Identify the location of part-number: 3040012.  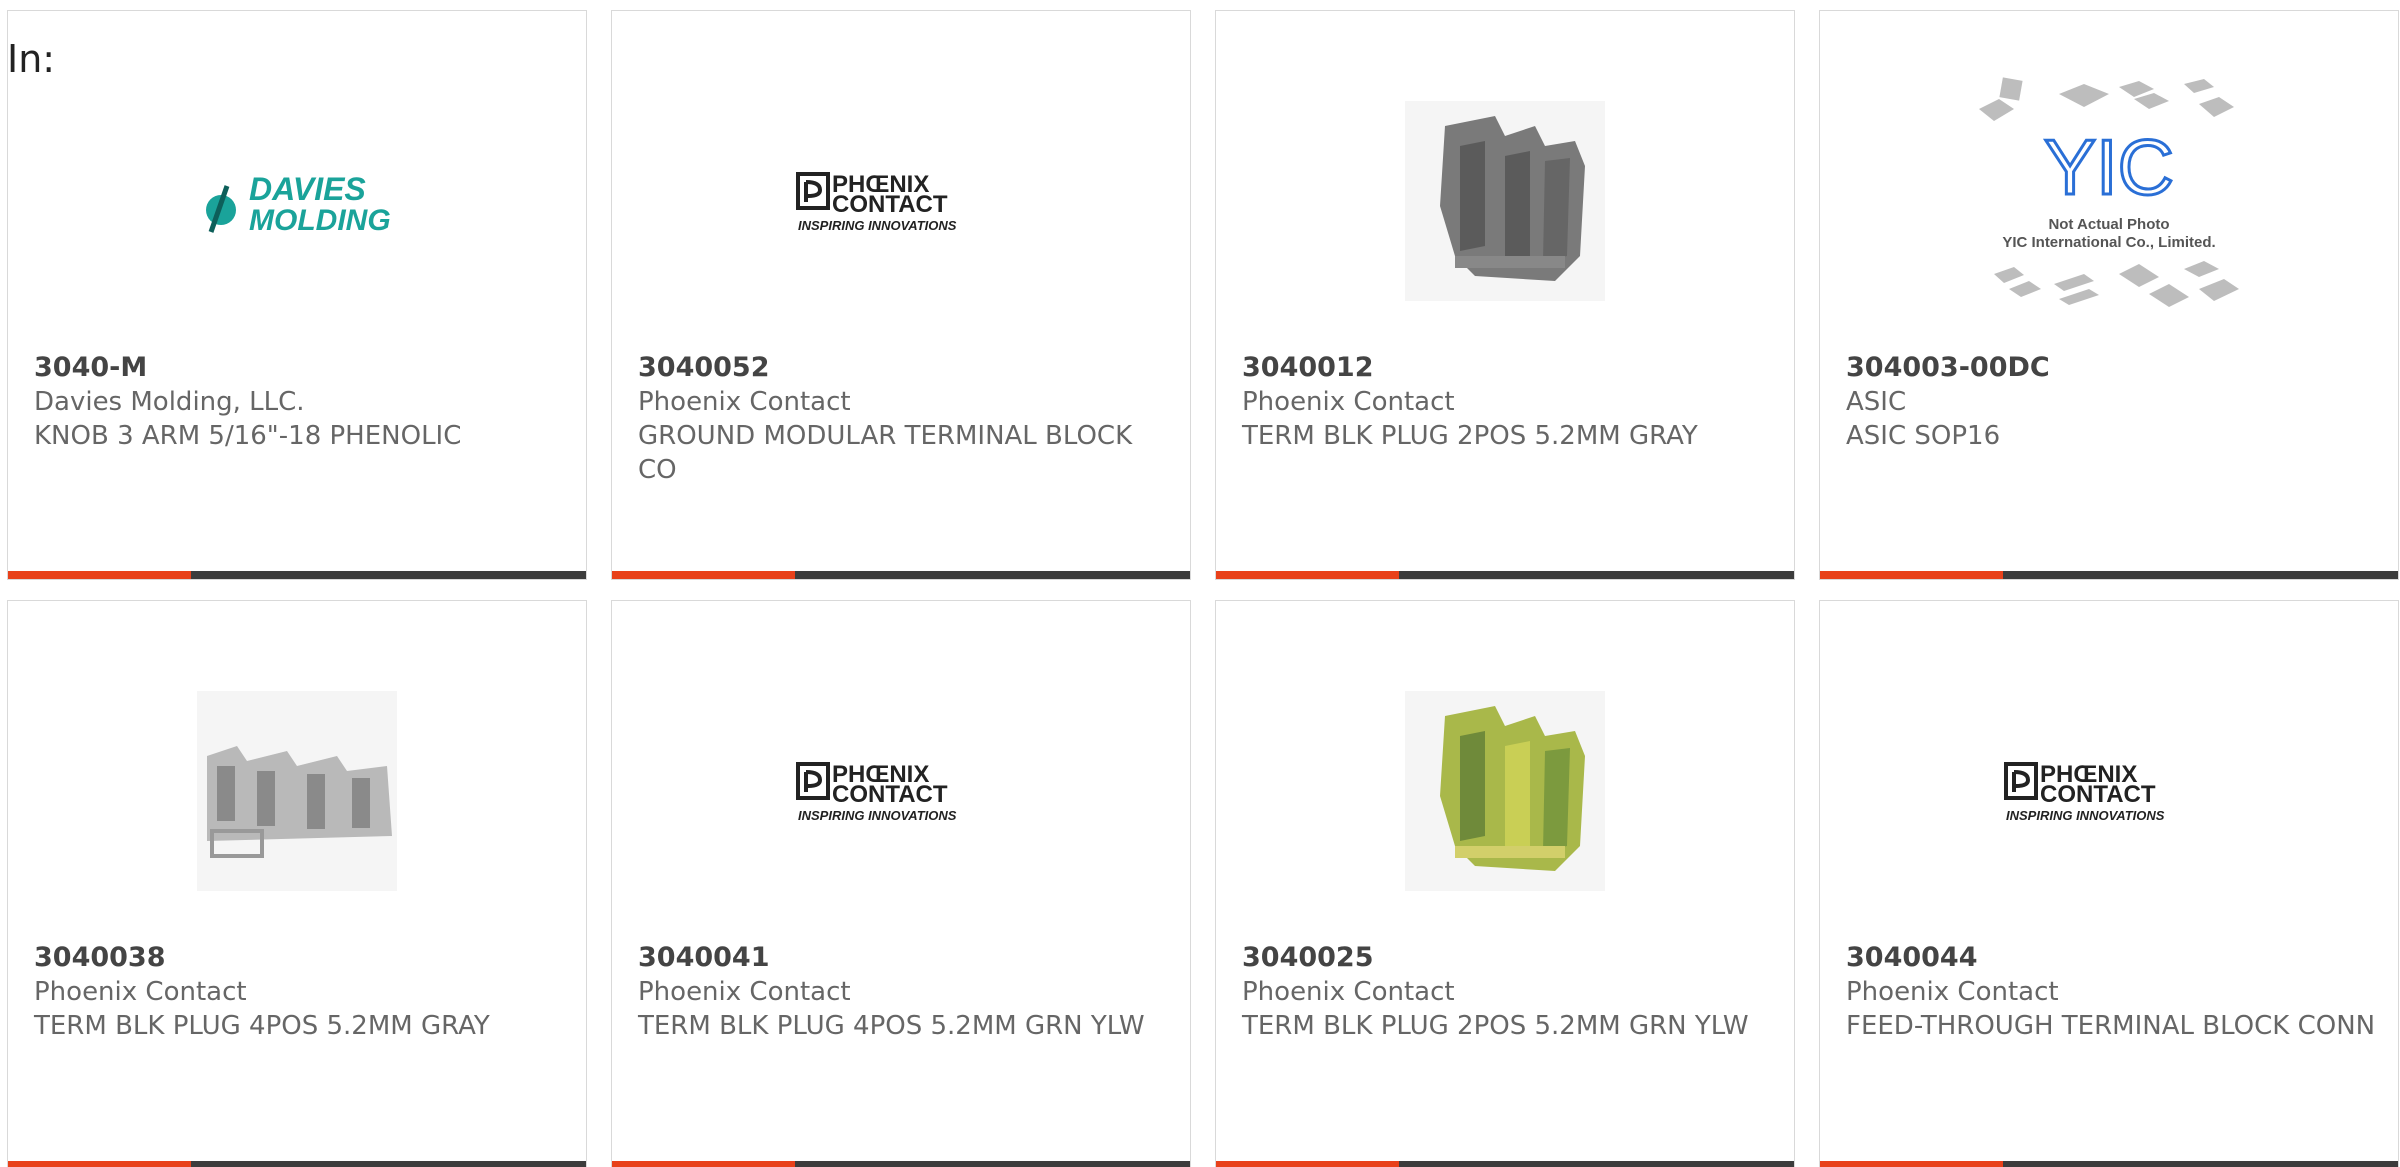
(1508, 368).